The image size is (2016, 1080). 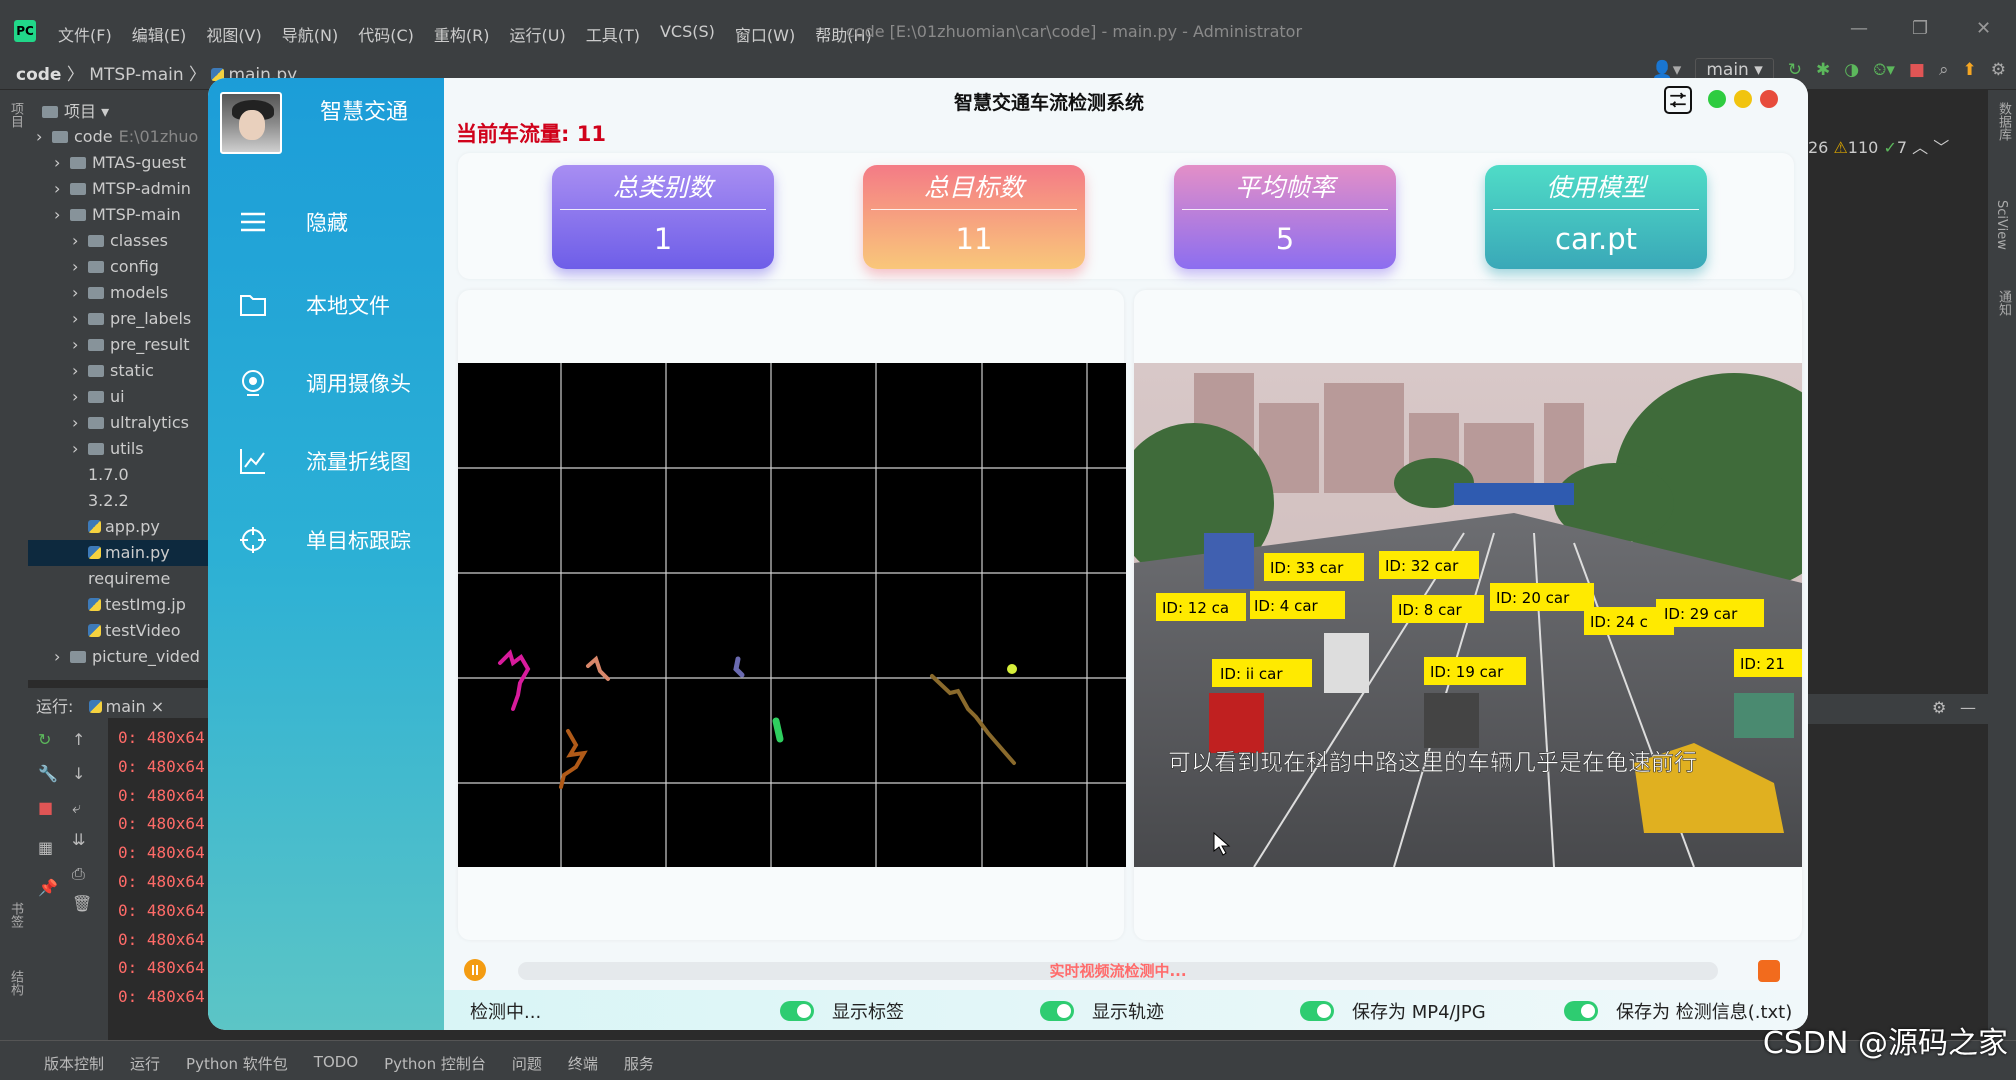 I want to click on tree-item: › static, so click(x=119, y=371).